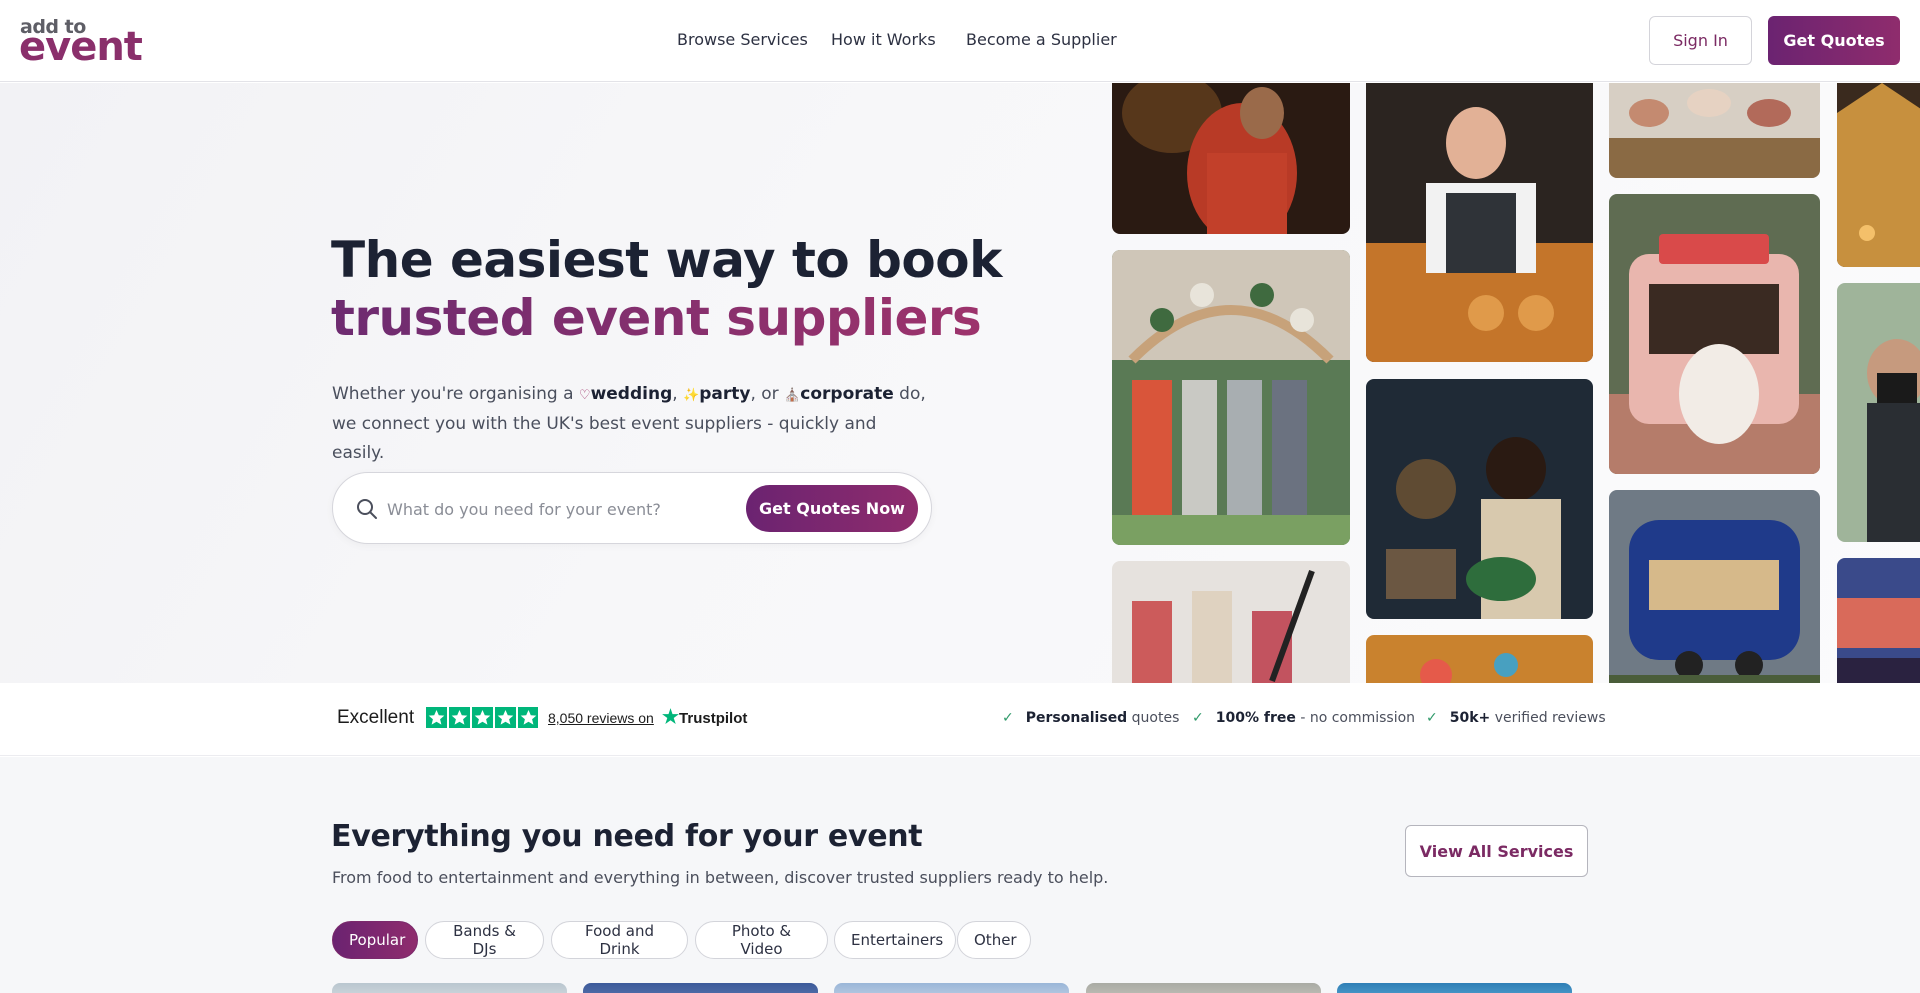  I want to click on tab-other: Other, so click(994, 940).